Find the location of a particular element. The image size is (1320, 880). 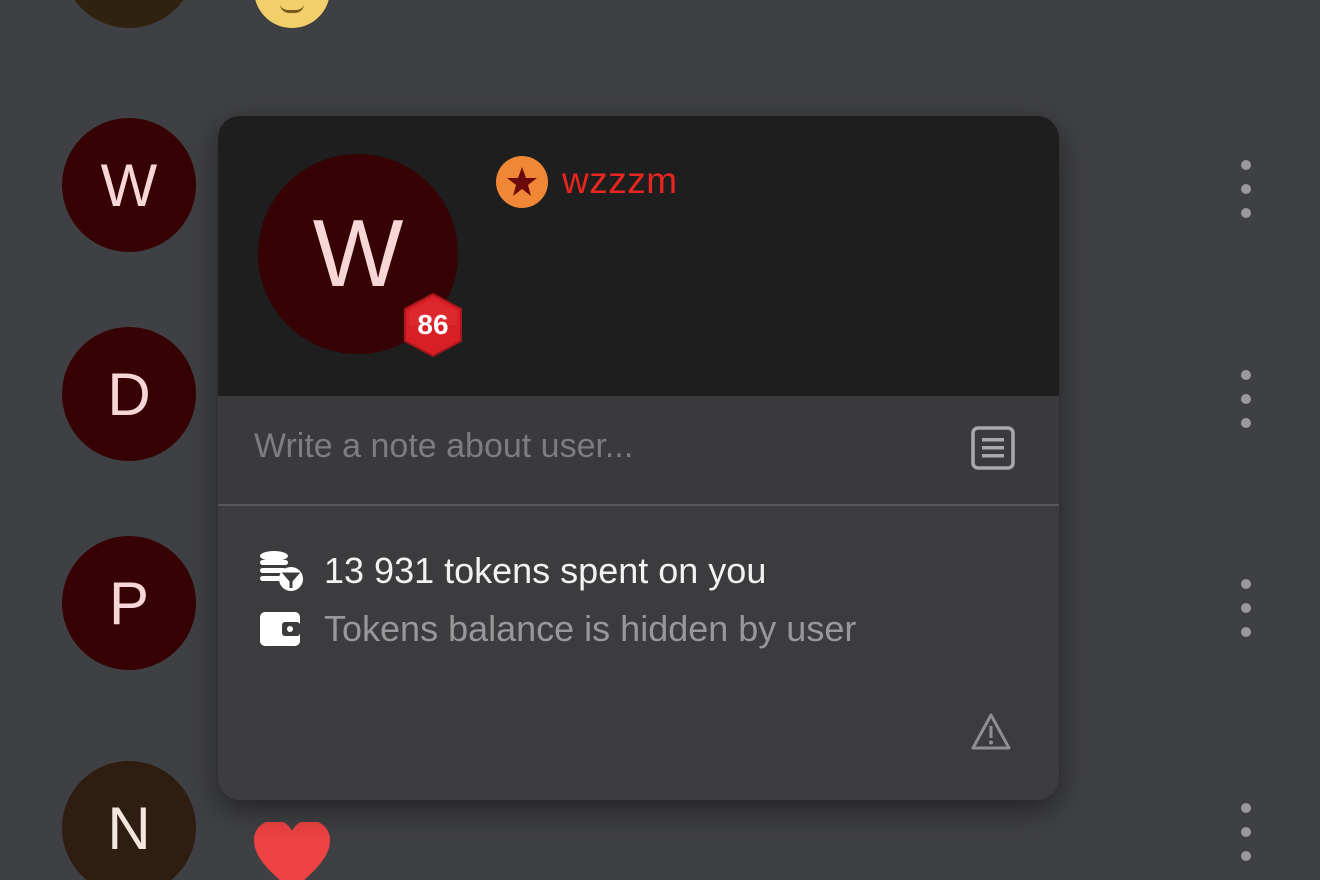

star-badge-icon is located at coordinates (522, 182).